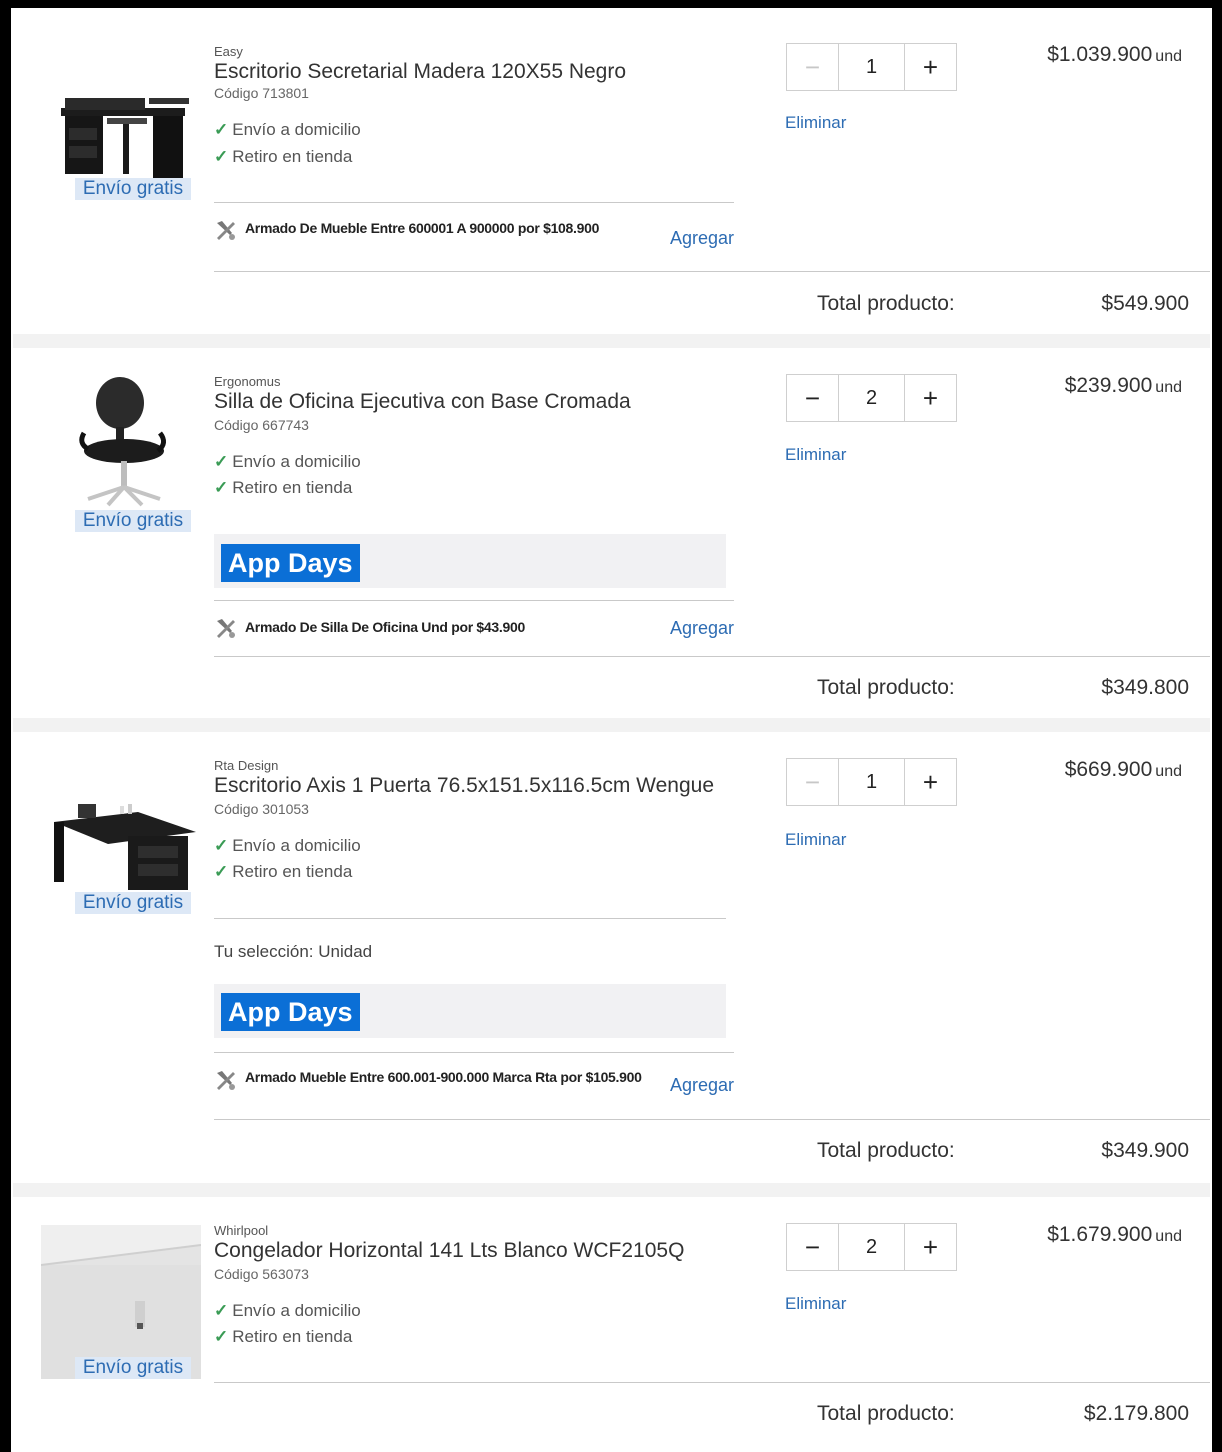  I want to click on unit-price: $669.900 und, so click(1123, 770).